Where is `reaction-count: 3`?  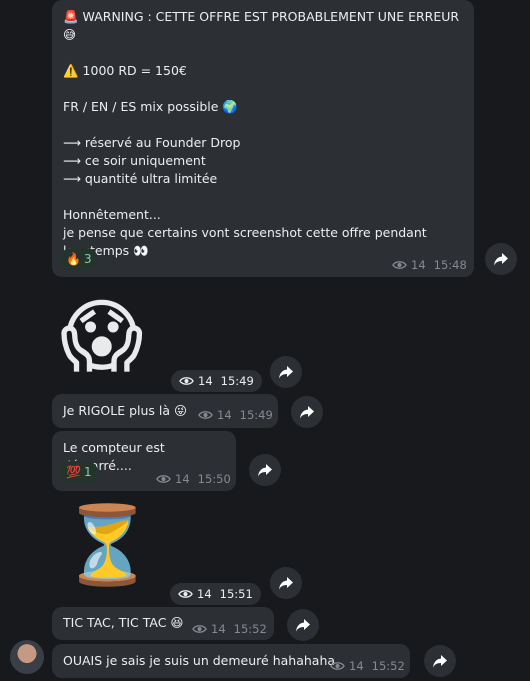 reaction-count: 3 is located at coordinates (87, 259).